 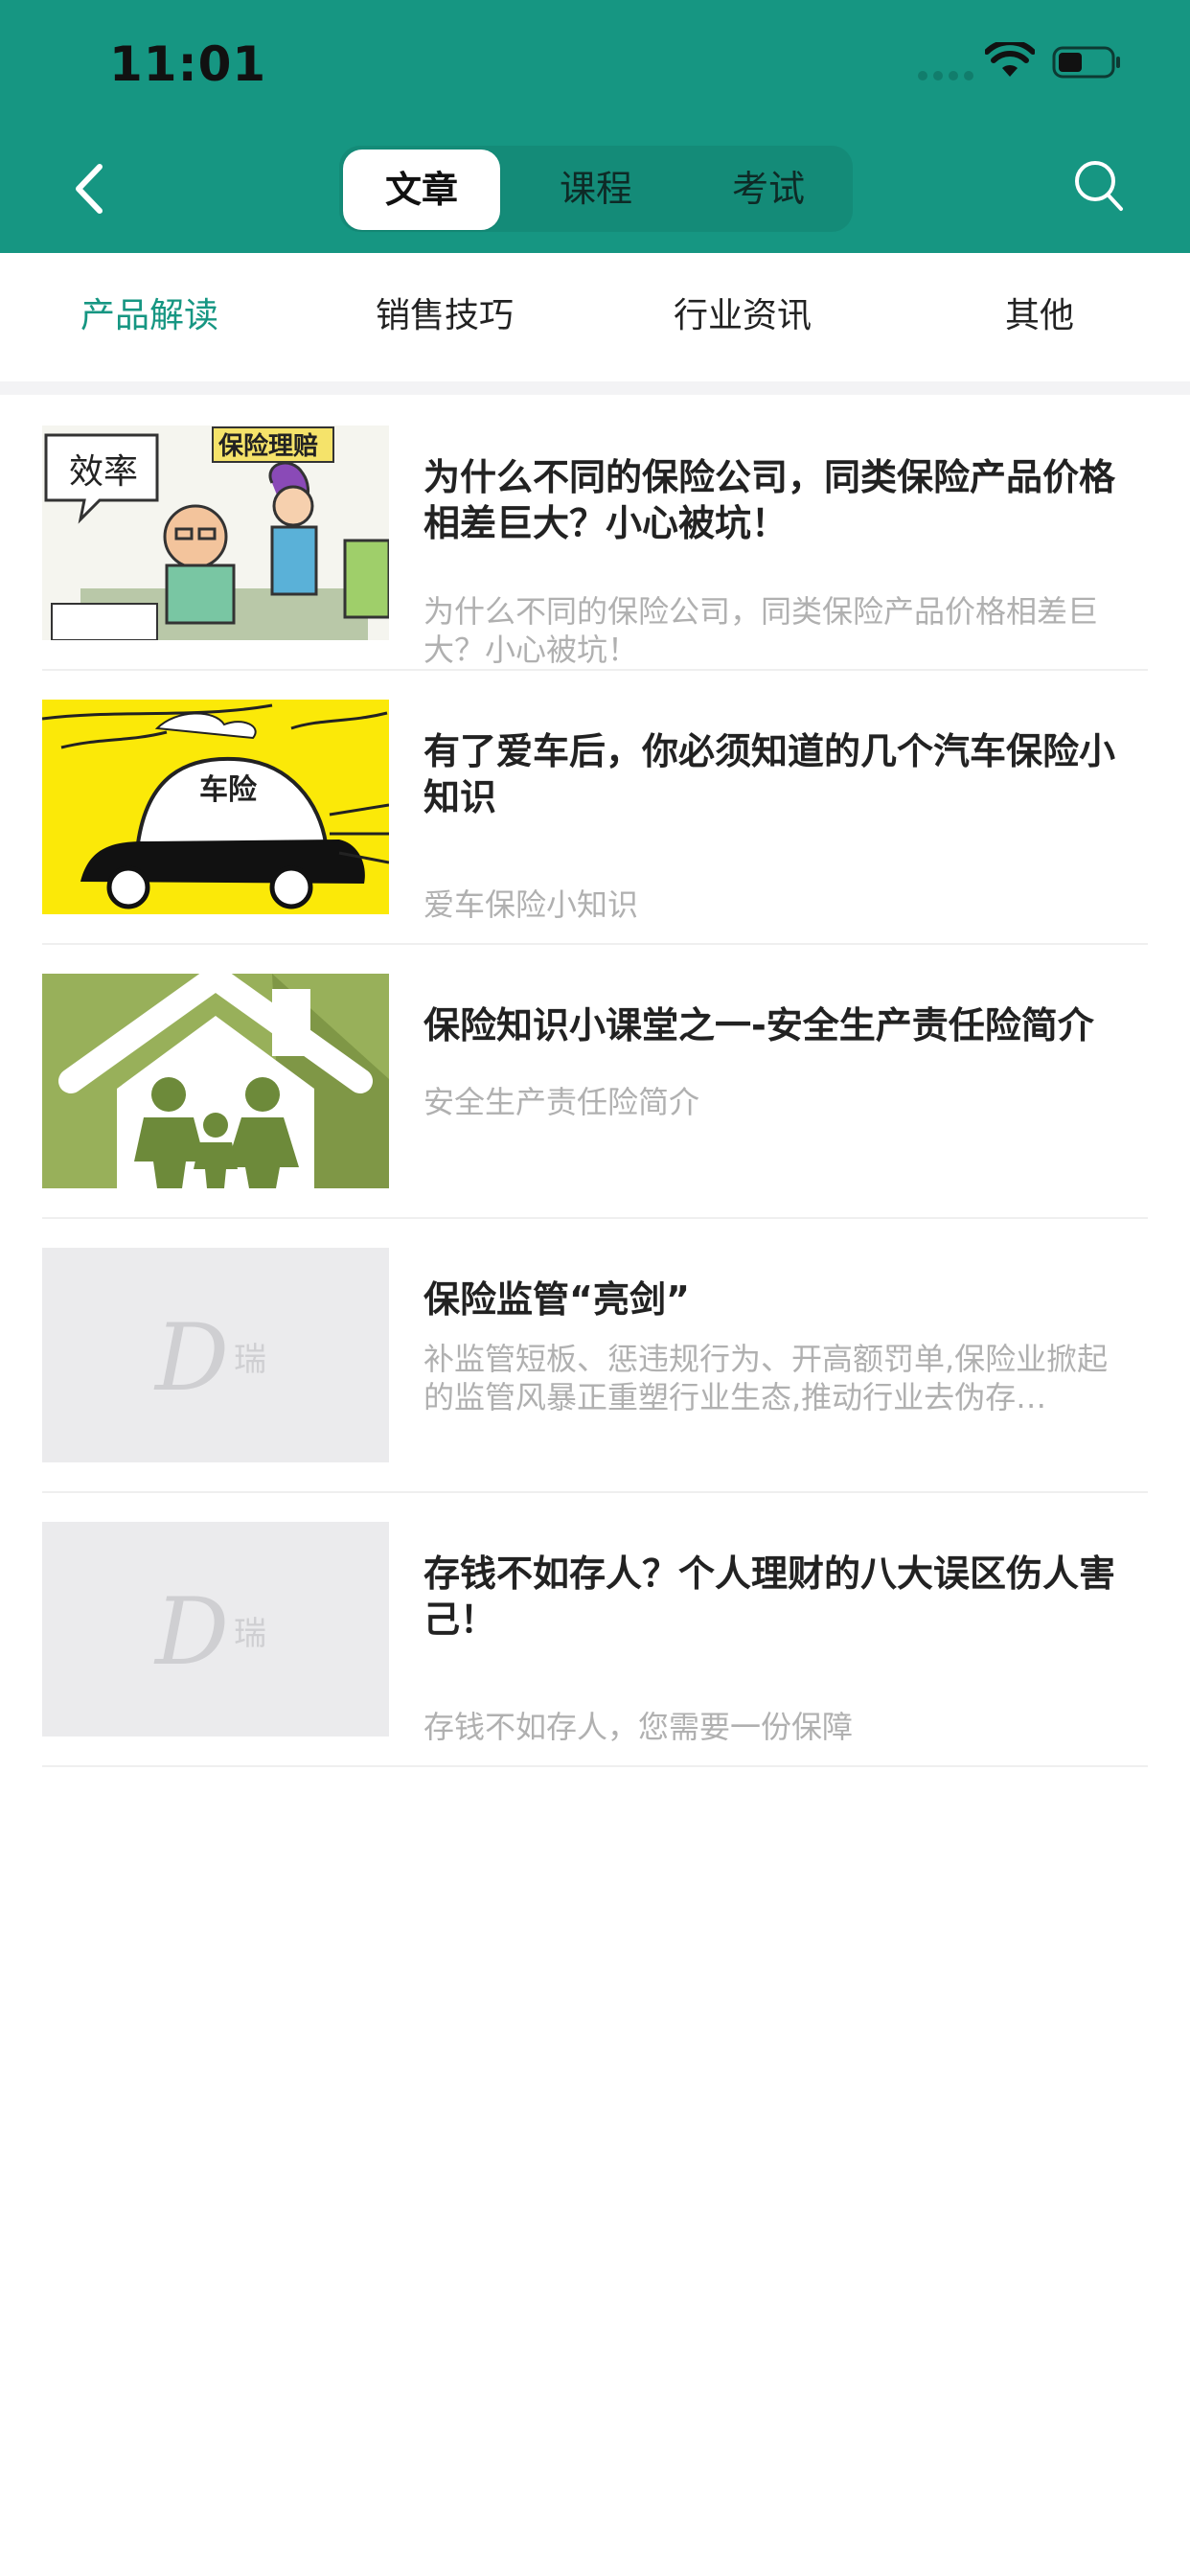 What do you see at coordinates (229, 790) in the screenshot?
I see `svg-text: 车险` at bounding box center [229, 790].